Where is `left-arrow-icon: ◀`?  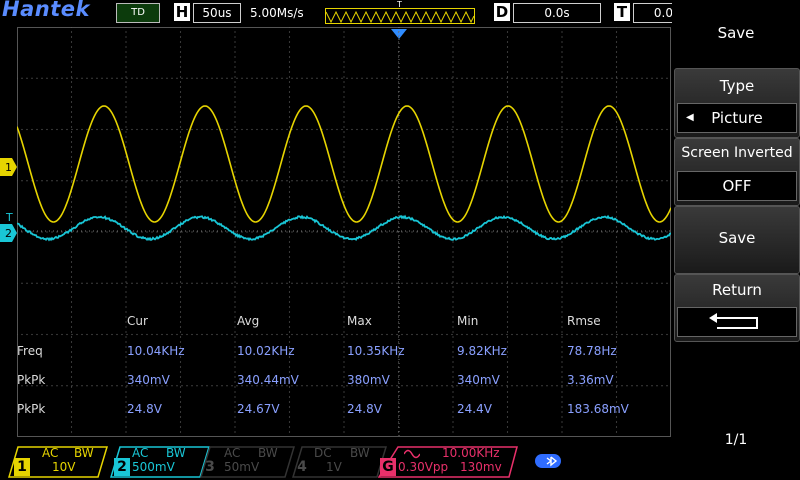 left-arrow-icon: ◀ is located at coordinates (690, 118).